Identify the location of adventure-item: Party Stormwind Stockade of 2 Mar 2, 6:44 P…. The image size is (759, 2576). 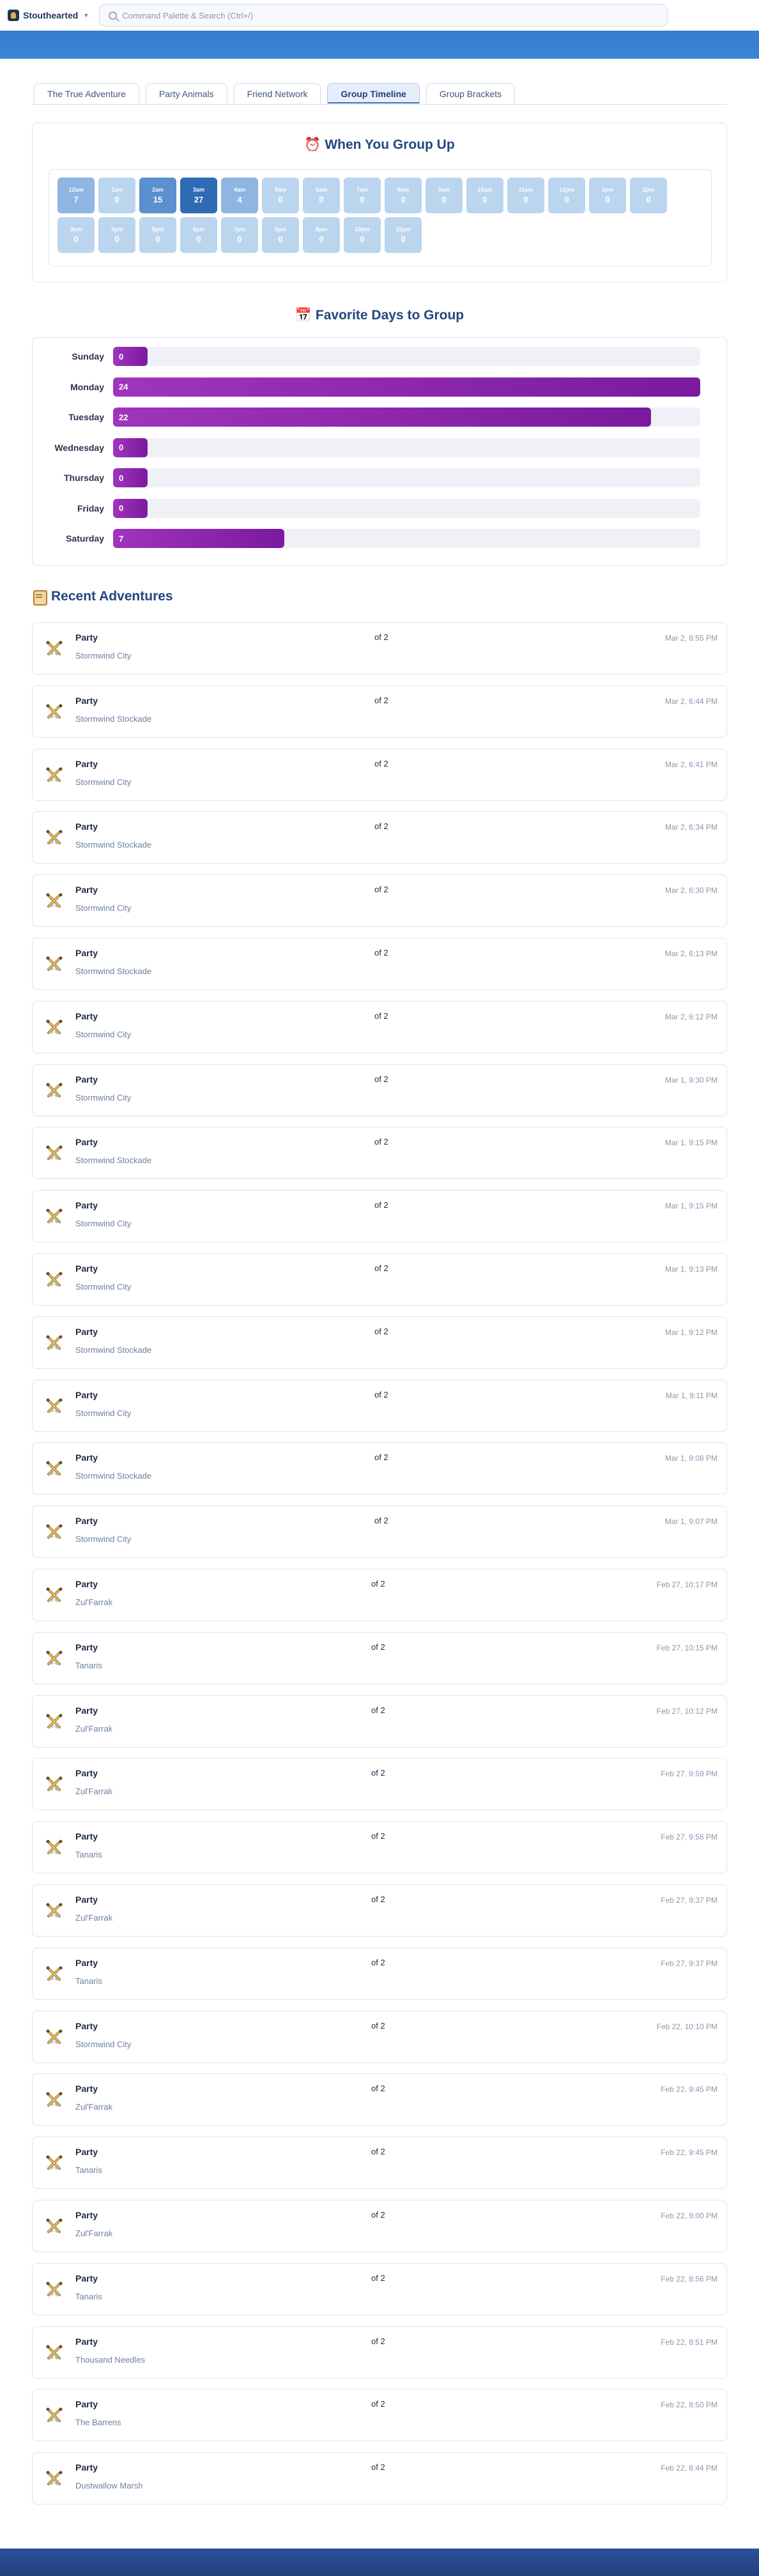
(379, 711).